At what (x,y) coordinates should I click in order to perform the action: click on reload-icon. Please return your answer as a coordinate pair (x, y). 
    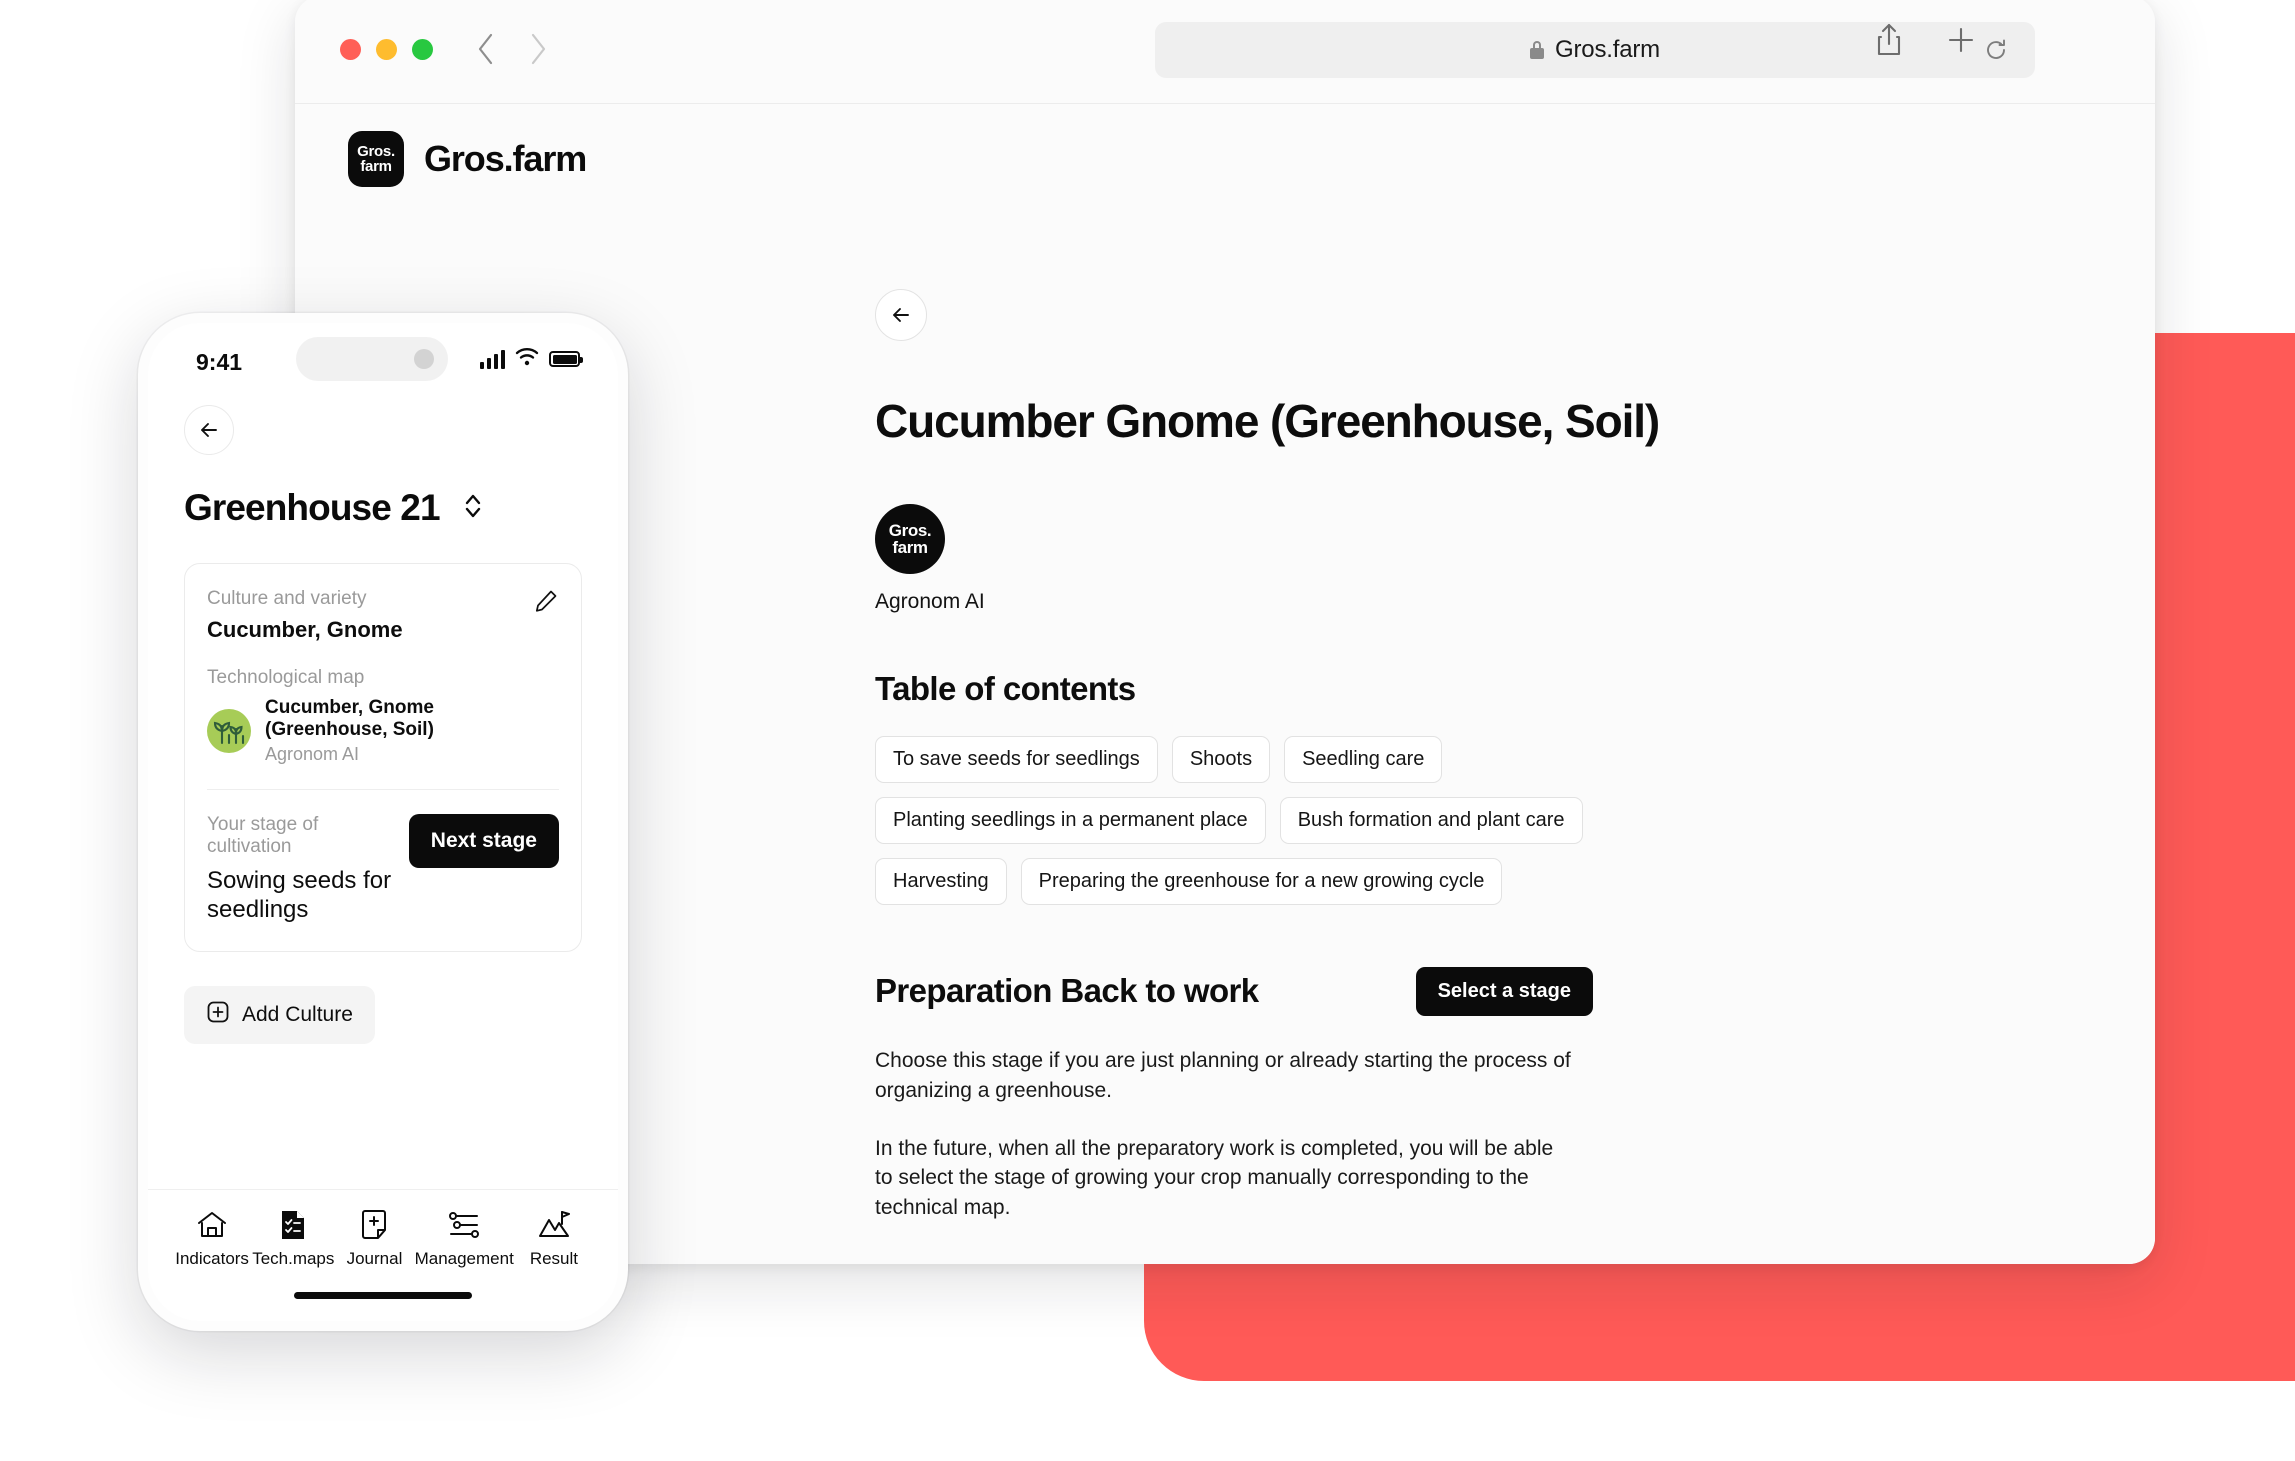
    Looking at the image, I should click on (1996, 52).